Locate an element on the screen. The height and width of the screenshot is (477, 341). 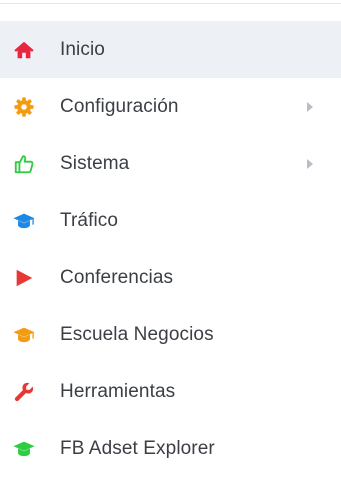
home-icon is located at coordinates (24, 50).